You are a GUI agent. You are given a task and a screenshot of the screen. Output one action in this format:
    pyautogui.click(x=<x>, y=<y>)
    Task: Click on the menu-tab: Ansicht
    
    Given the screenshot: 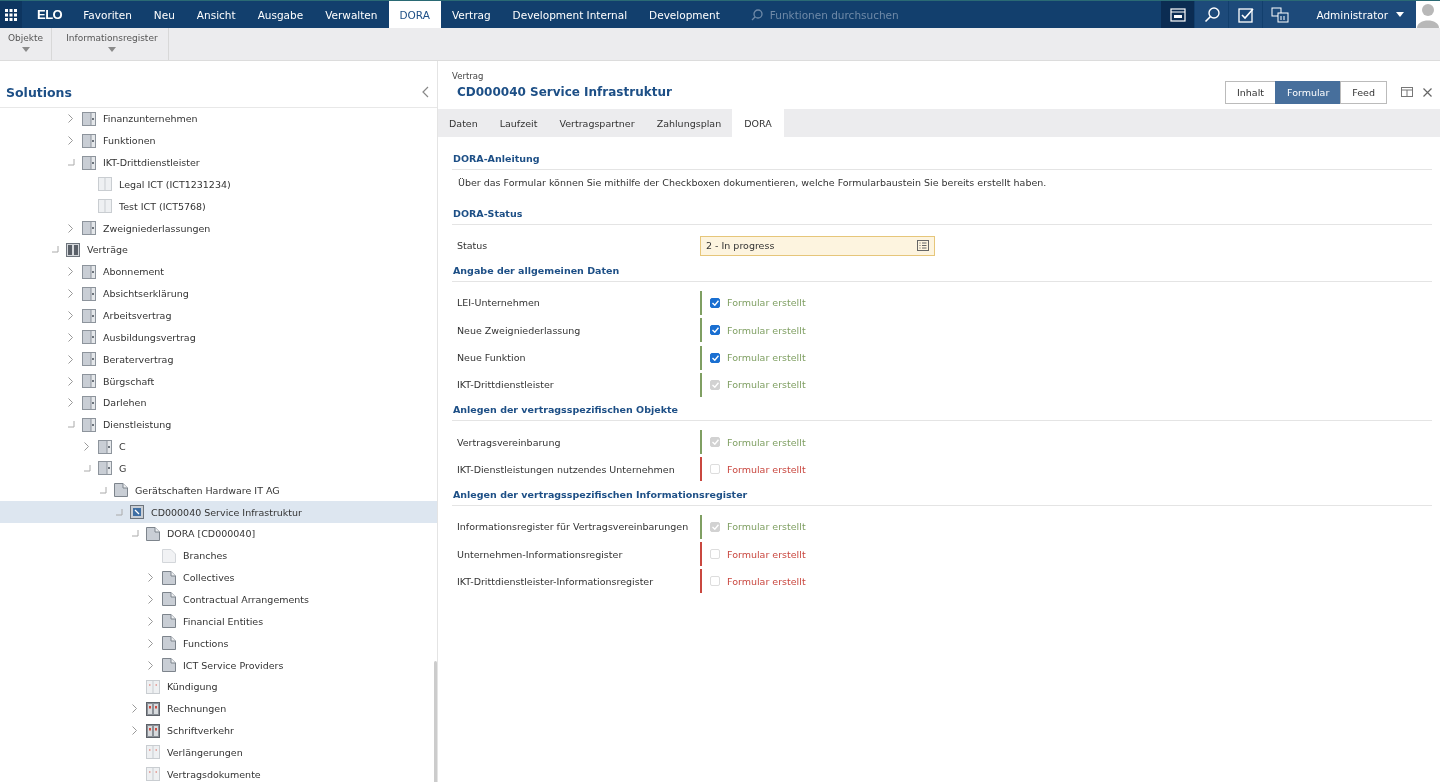 What is the action you would take?
    pyautogui.click(x=216, y=14)
    